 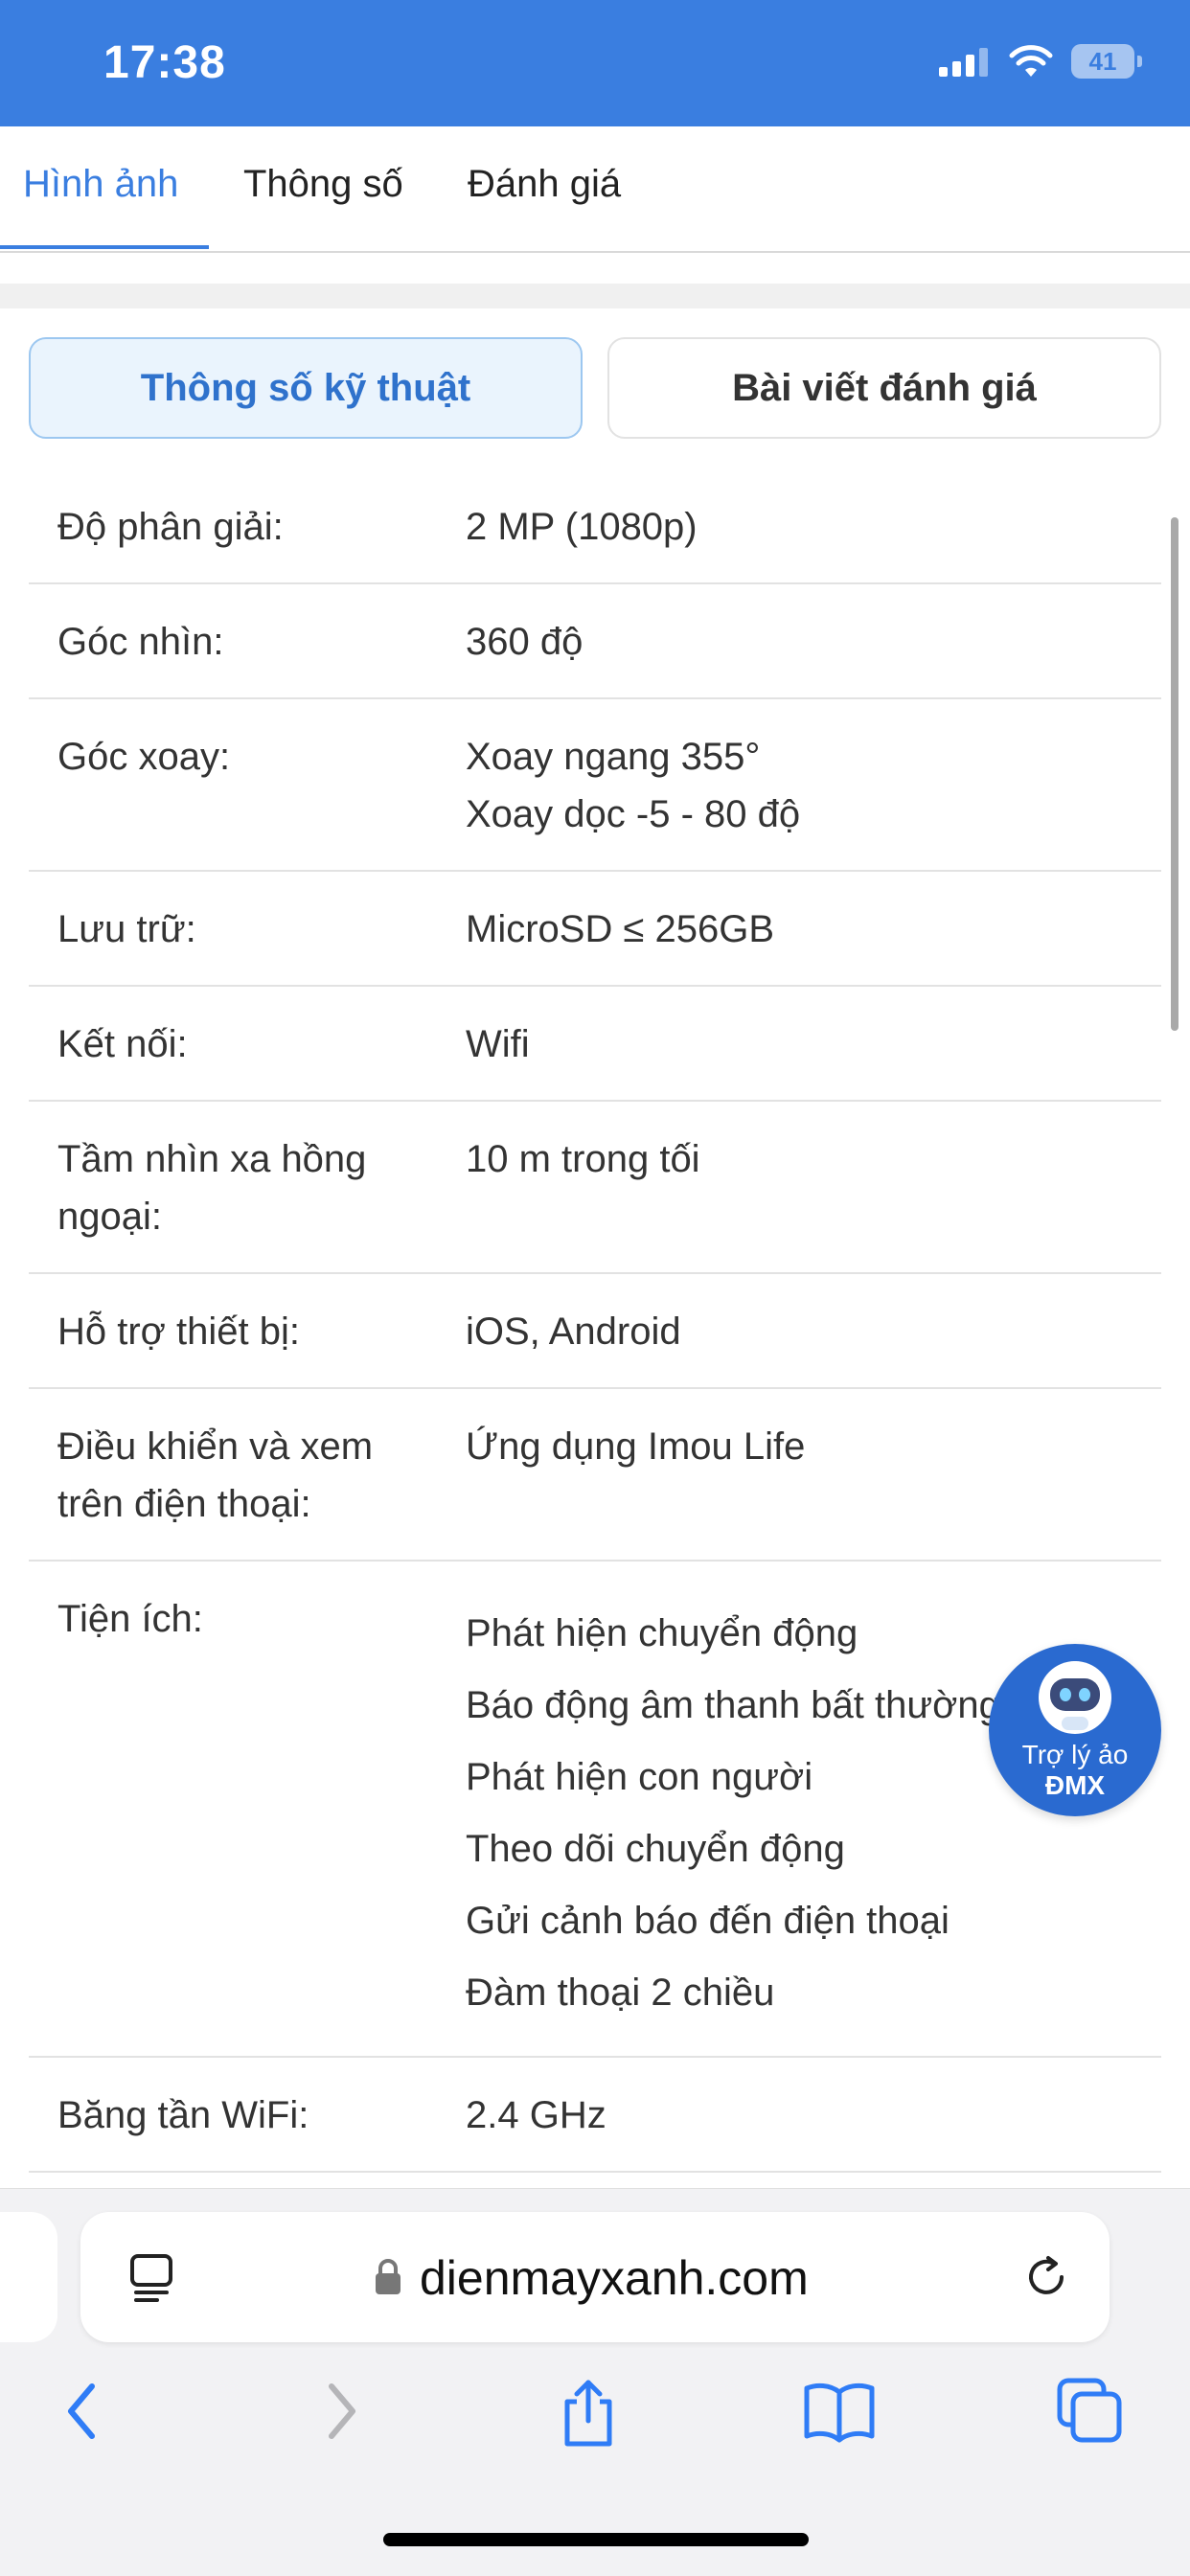 I want to click on tabs-icon, so click(x=1091, y=2411).